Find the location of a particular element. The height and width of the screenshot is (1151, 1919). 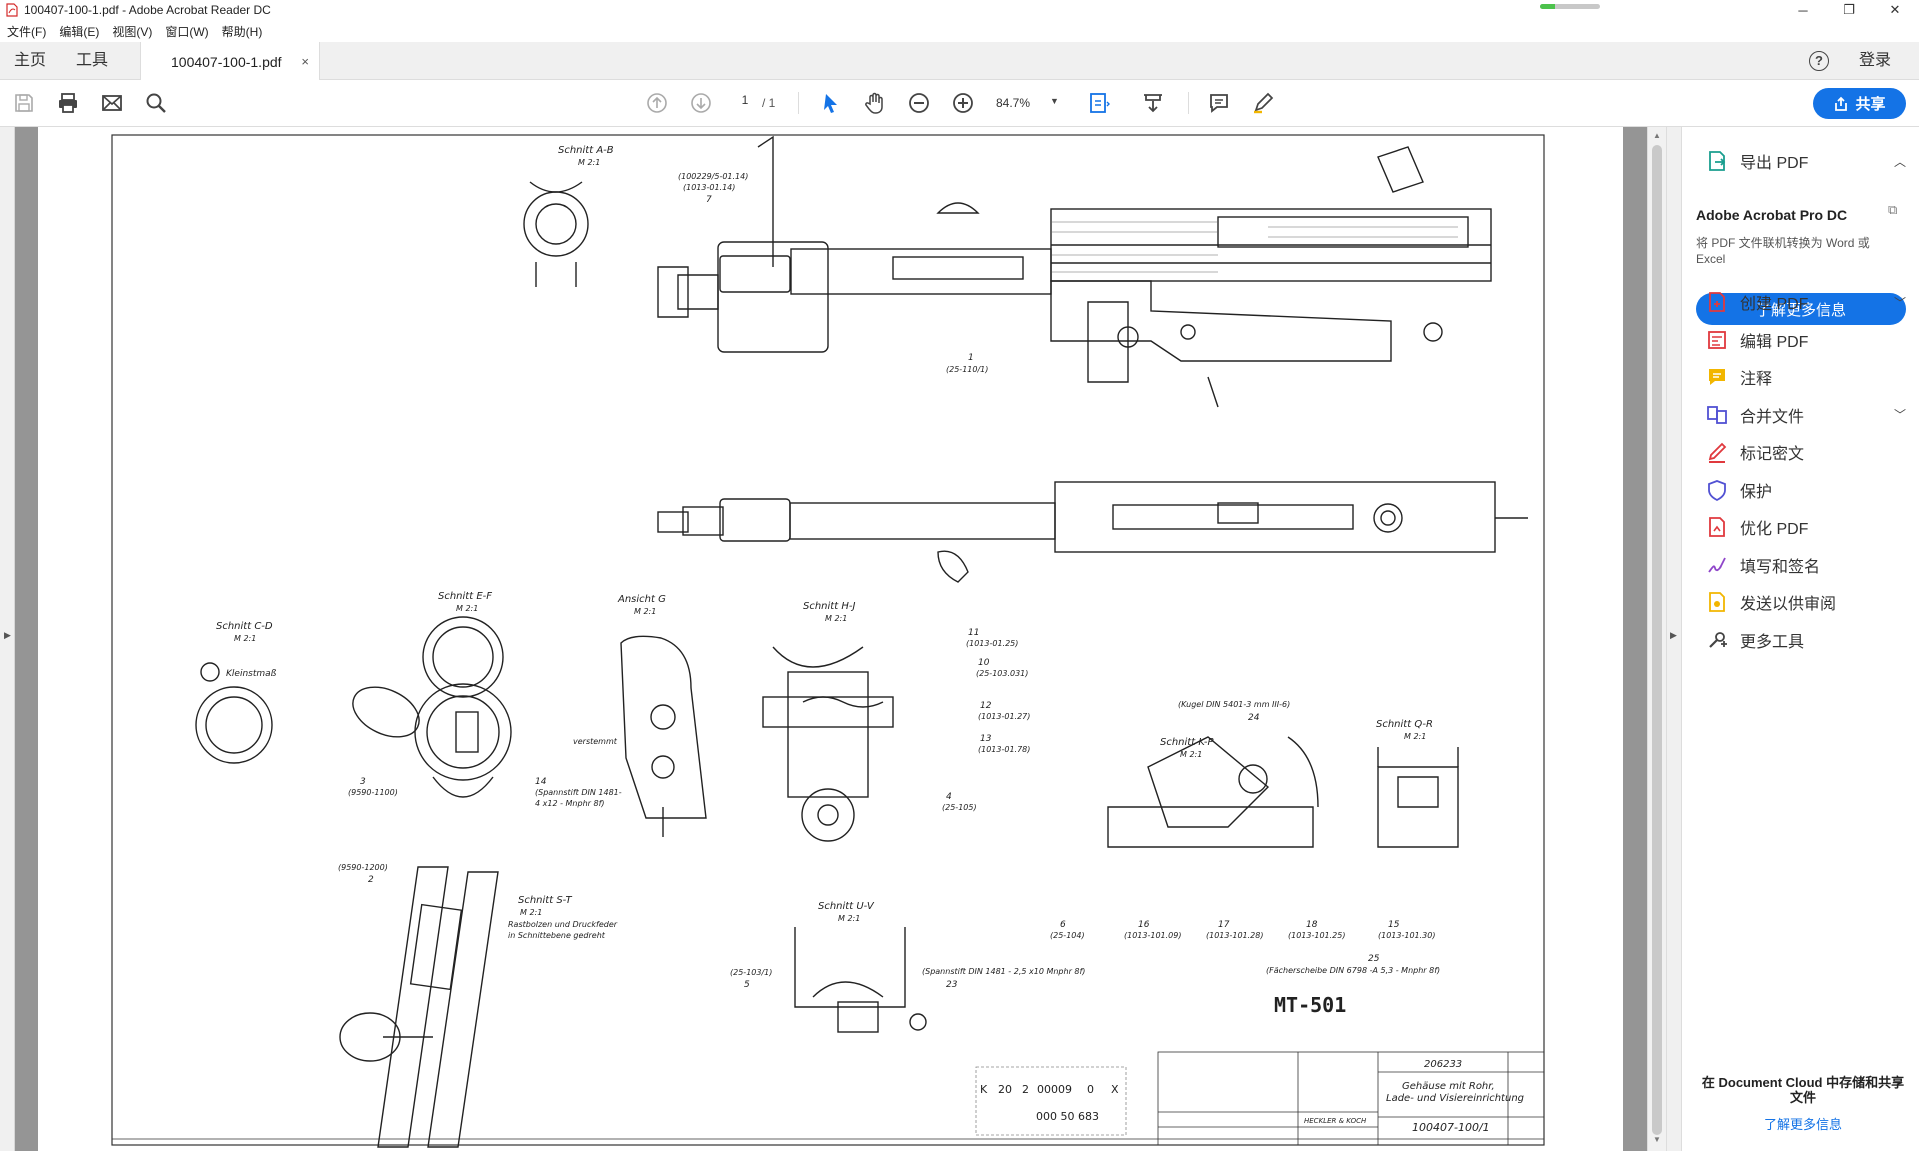

share-button: 共享 is located at coordinates (1859, 103).